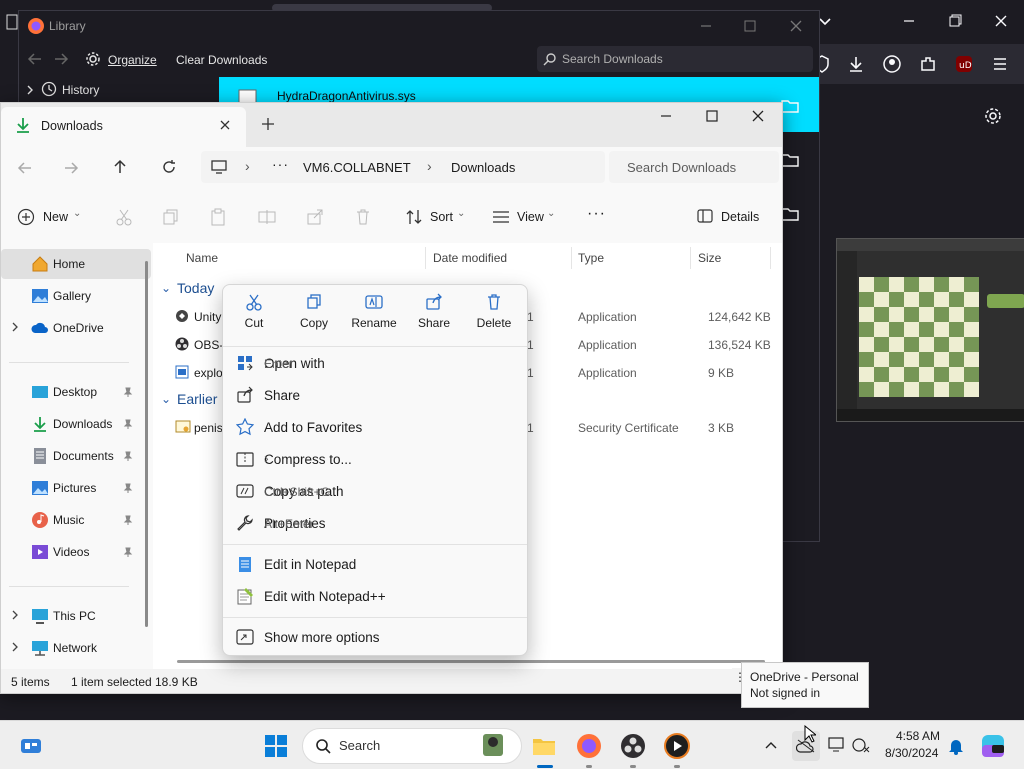 This screenshot has width=1024, height=769. What do you see at coordinates (965, 65) in the screenshot?
I see `ublock-icon: uD` at bounding box center [965, 65].